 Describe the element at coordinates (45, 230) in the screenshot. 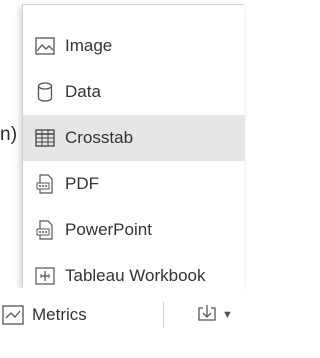

I see `ppt-file-icon` at that location.